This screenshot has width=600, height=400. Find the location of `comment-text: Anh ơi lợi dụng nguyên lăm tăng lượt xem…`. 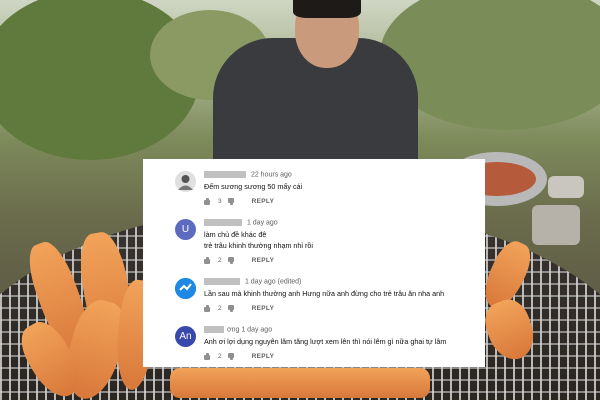

comment-text: Anh ơi lợi dụng nguyên lăm tăng lượt xem… is located at coordinates (325, 341).